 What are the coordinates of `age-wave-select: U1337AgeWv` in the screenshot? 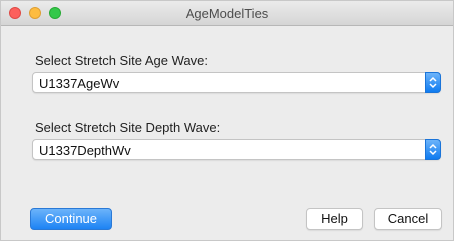 It's located at (236, 82).